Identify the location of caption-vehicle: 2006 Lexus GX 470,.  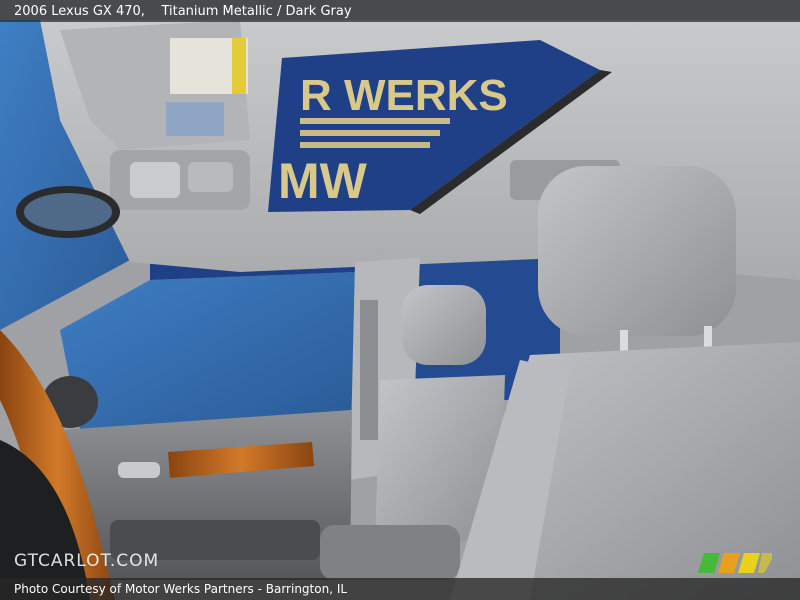
(79, 11).